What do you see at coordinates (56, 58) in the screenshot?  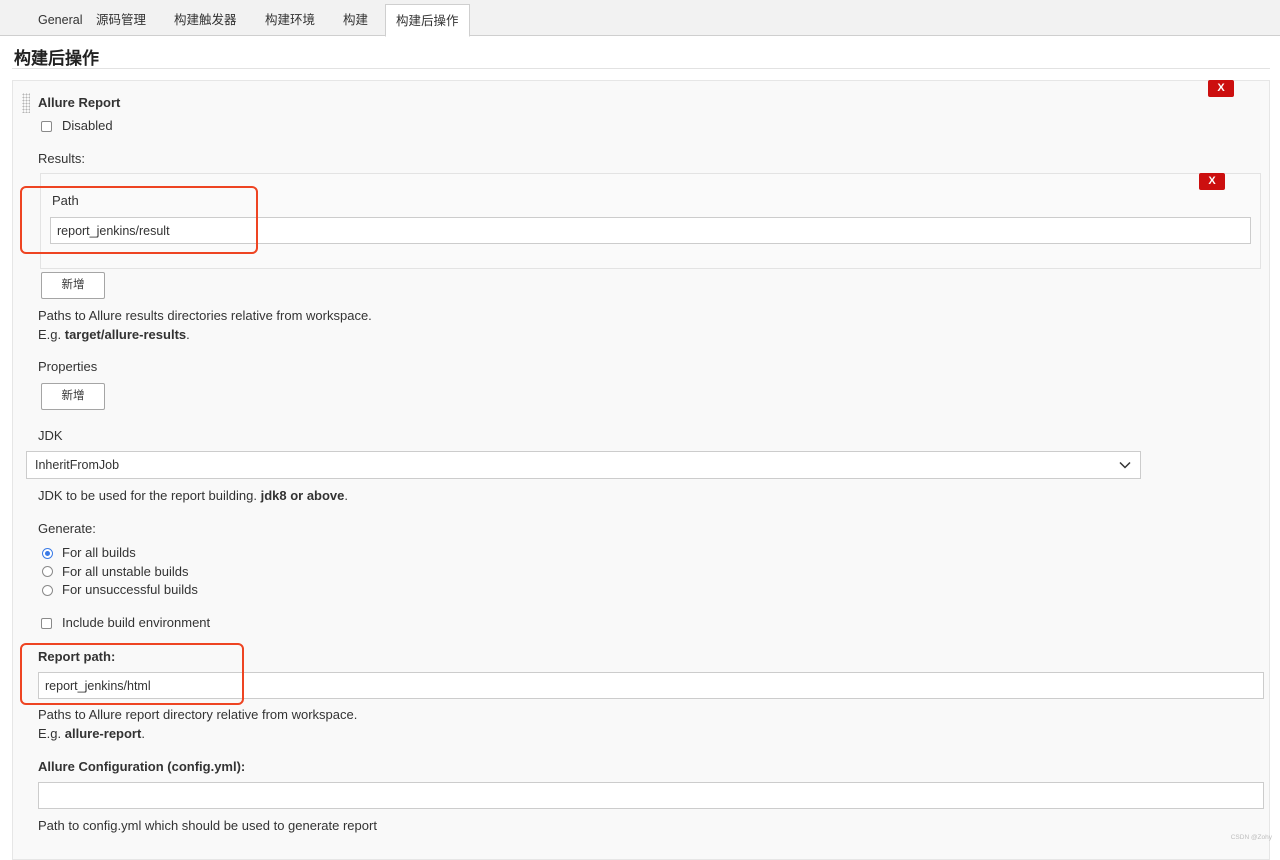 I see `page-title: 构建后操作` at bounding box center [56, 58].